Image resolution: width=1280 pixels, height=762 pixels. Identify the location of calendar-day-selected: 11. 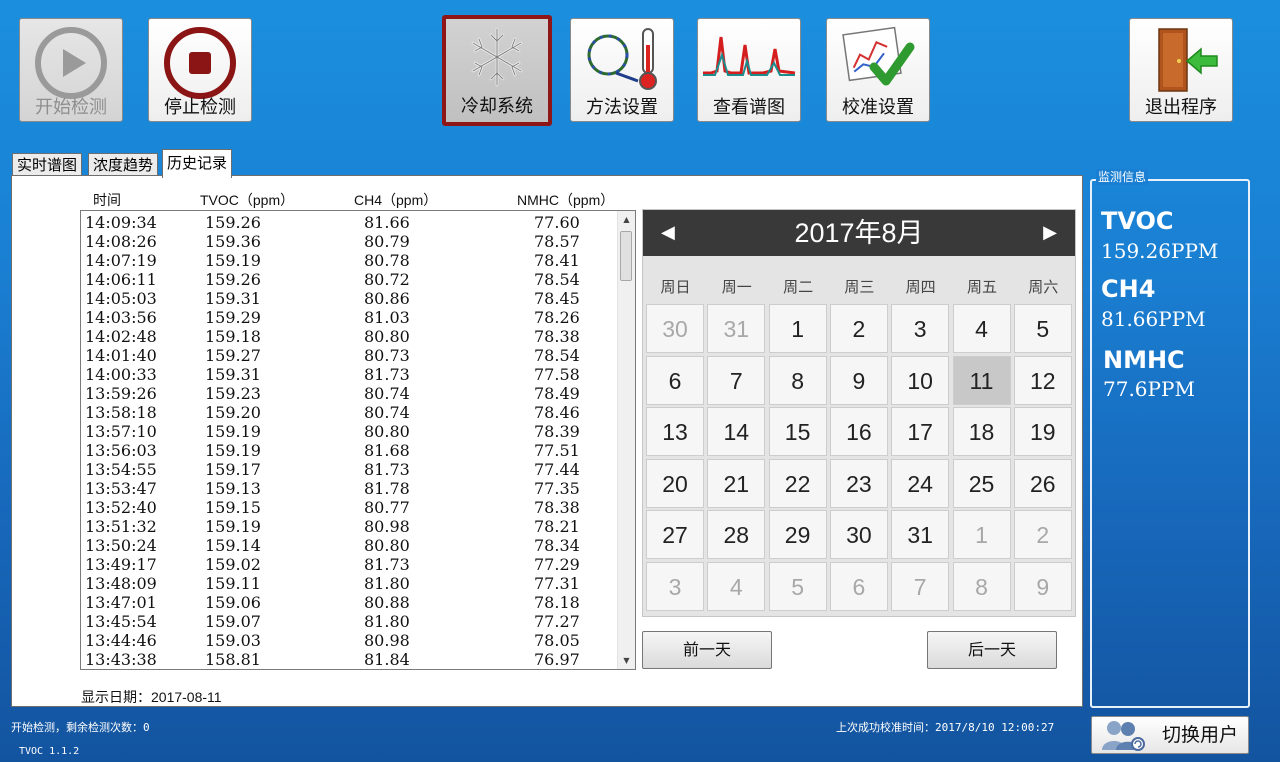
(981, 380).